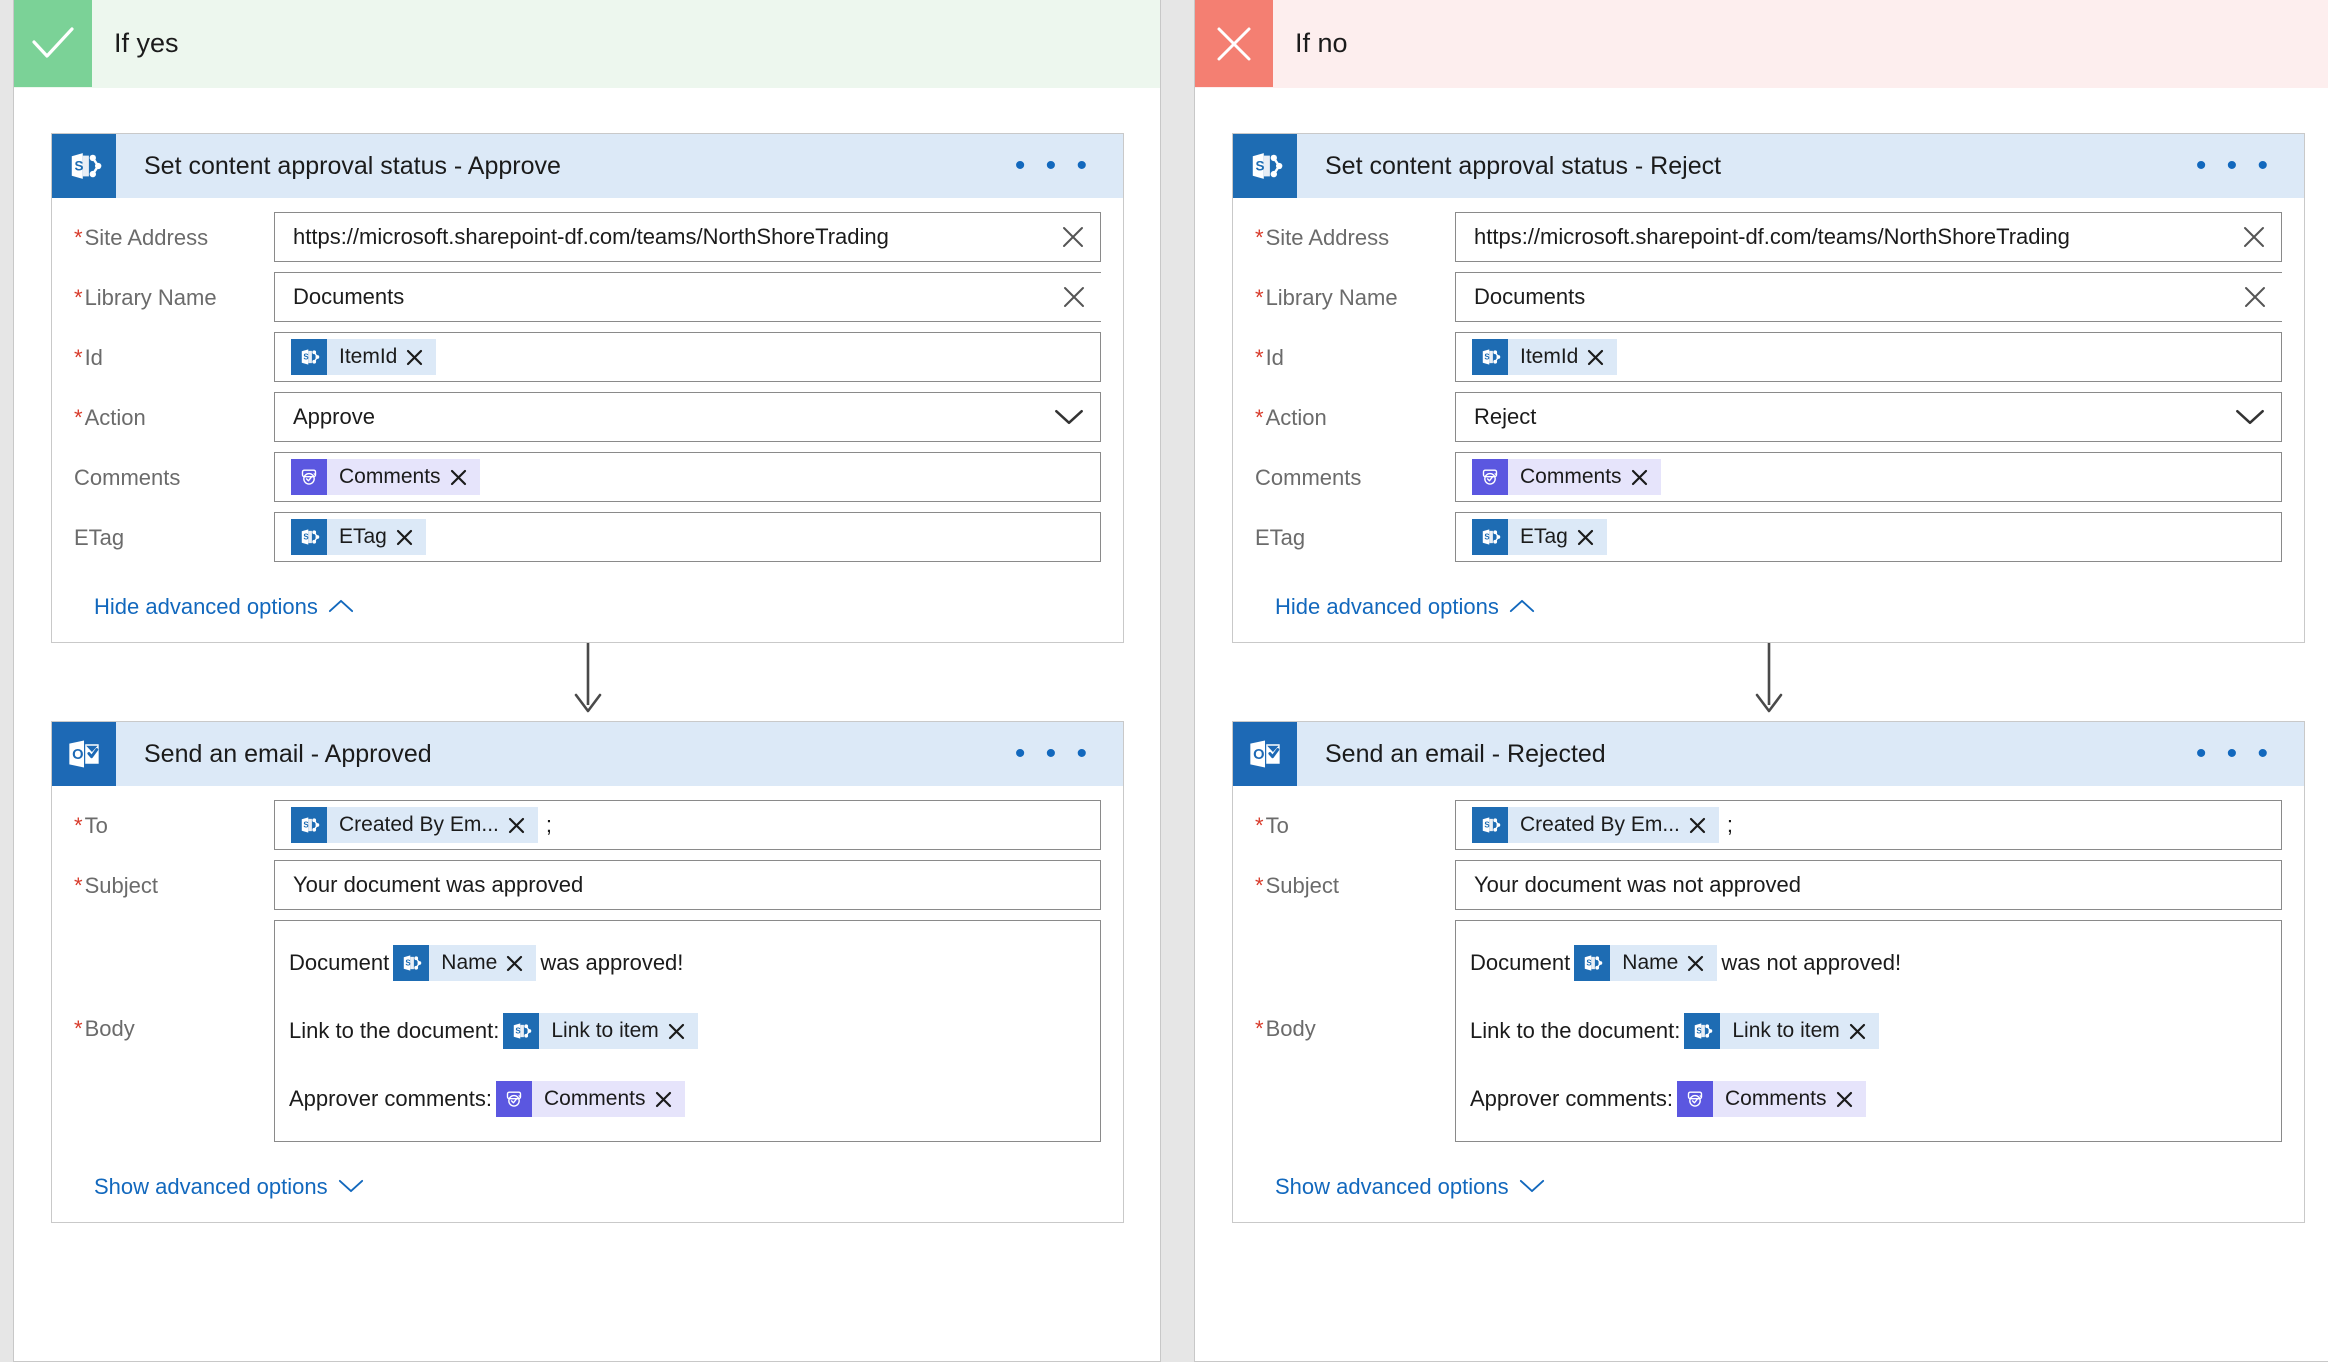  What do you see at coordinates (587, 754) in the screenshot?
I see `card-header: O Send an email - Approved • • •` at bounding box center [587, 754].